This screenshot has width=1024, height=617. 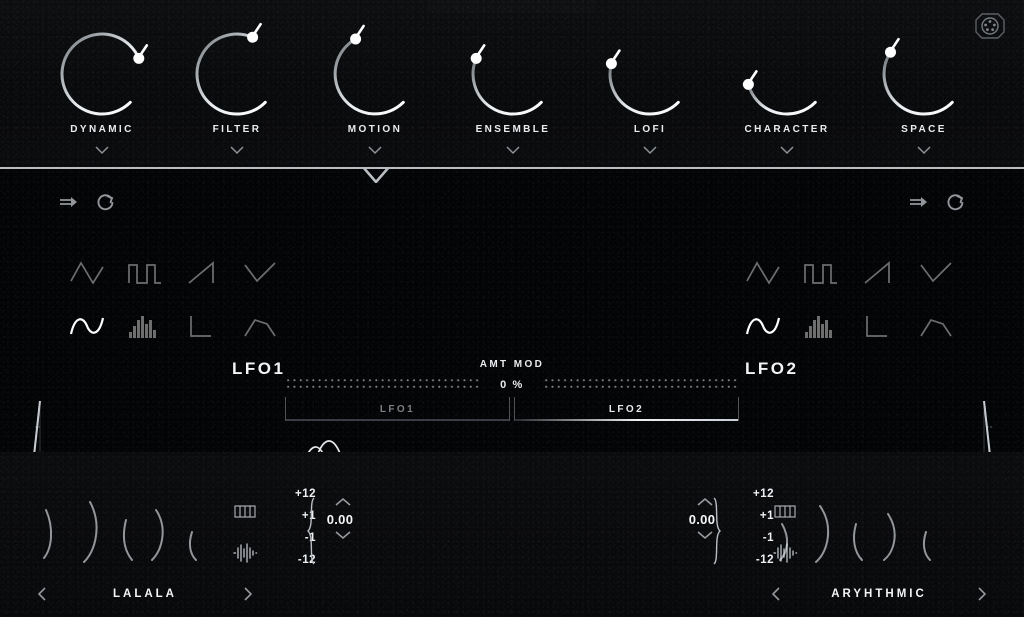 I want to click on lfo2-title: LFO2, so click(x=772, y=368).